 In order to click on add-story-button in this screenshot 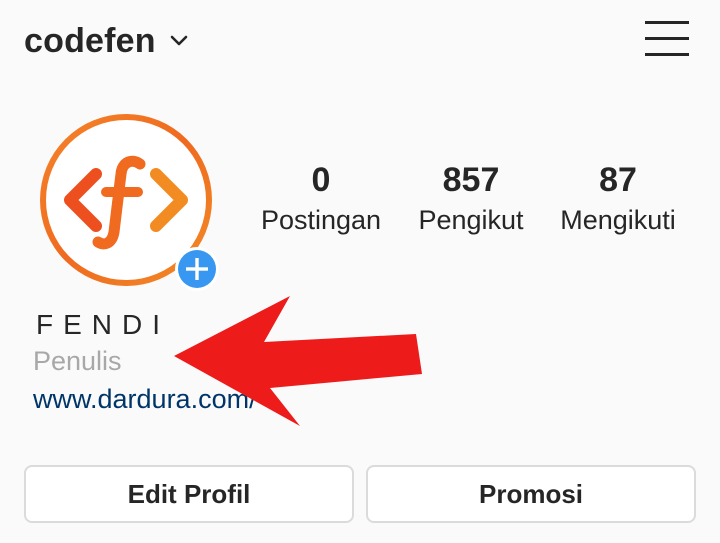, I will do `click(197, 269)`.